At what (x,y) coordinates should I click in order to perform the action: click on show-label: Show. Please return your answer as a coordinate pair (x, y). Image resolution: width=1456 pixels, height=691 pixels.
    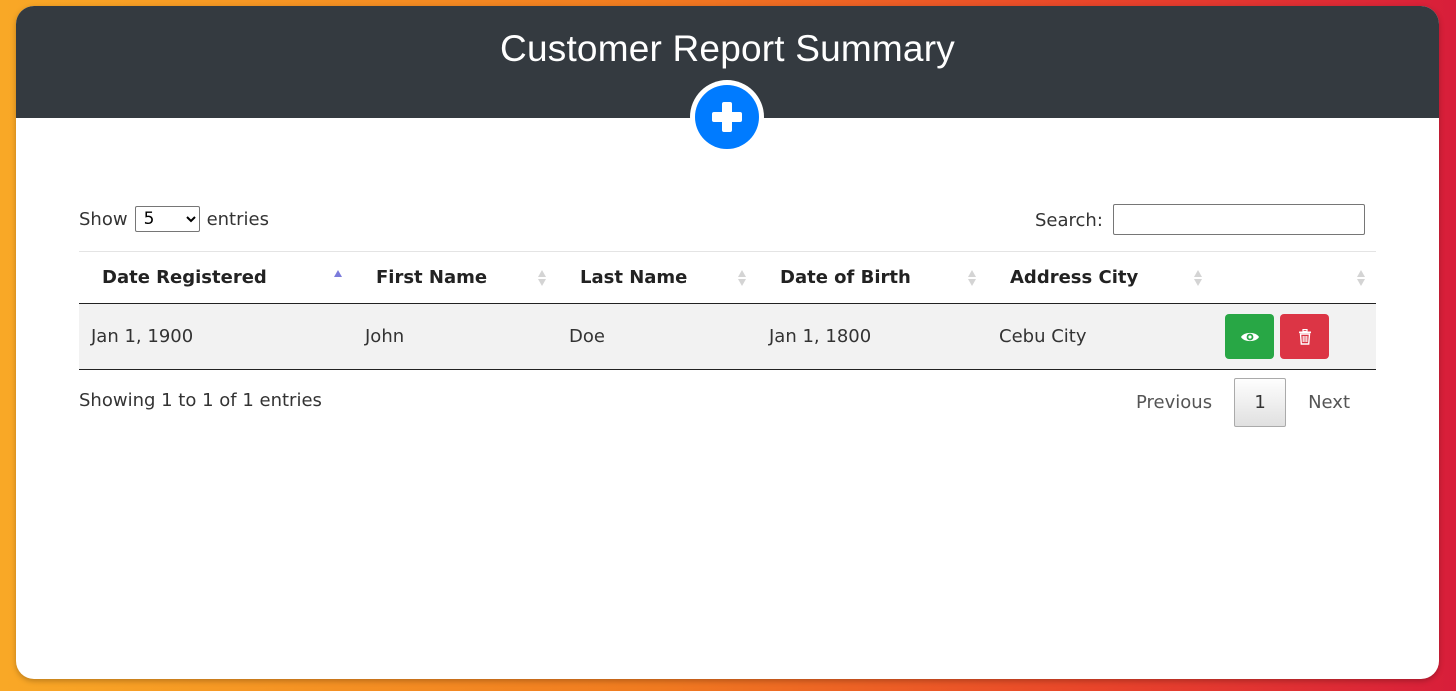
    Looking at the image, I should click on (103, 219).